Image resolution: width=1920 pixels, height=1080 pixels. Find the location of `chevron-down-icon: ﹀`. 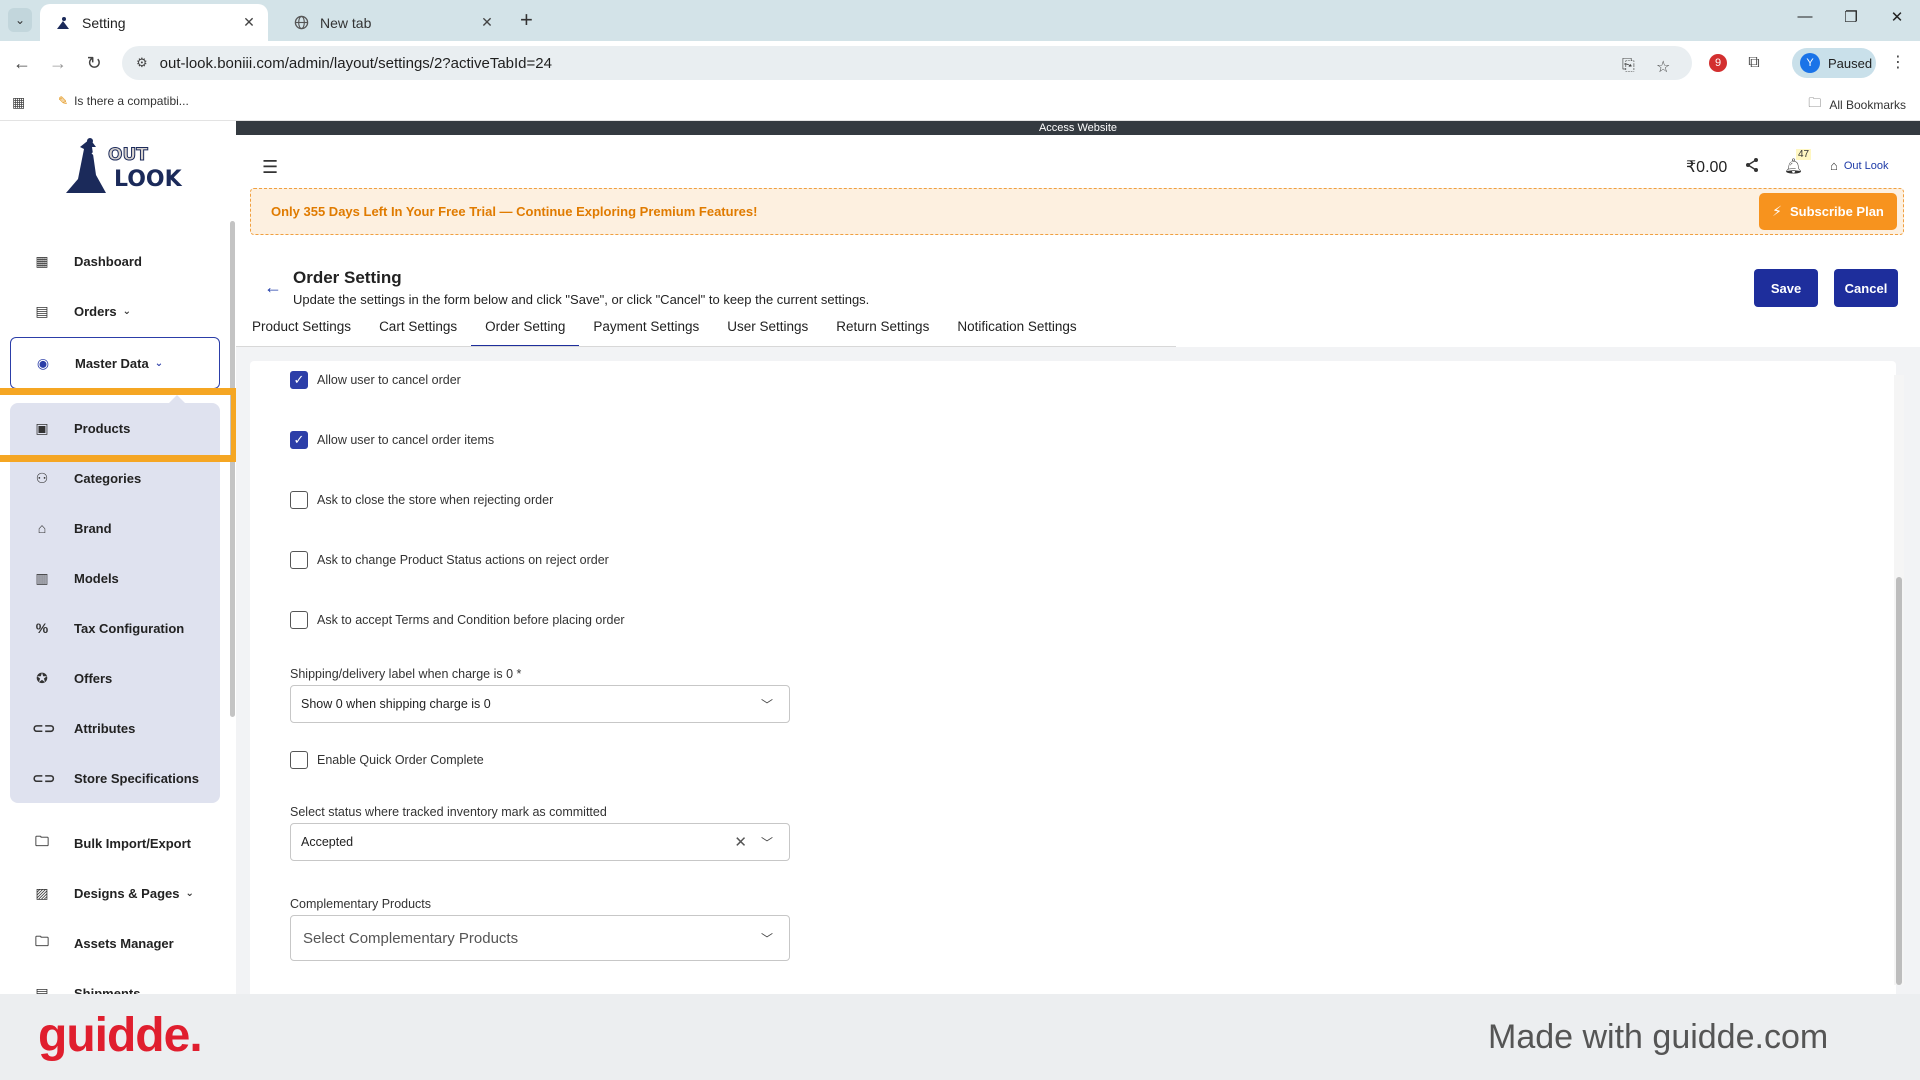

chevron-down-icon: ﹀ is located at coordinates (766, 938).